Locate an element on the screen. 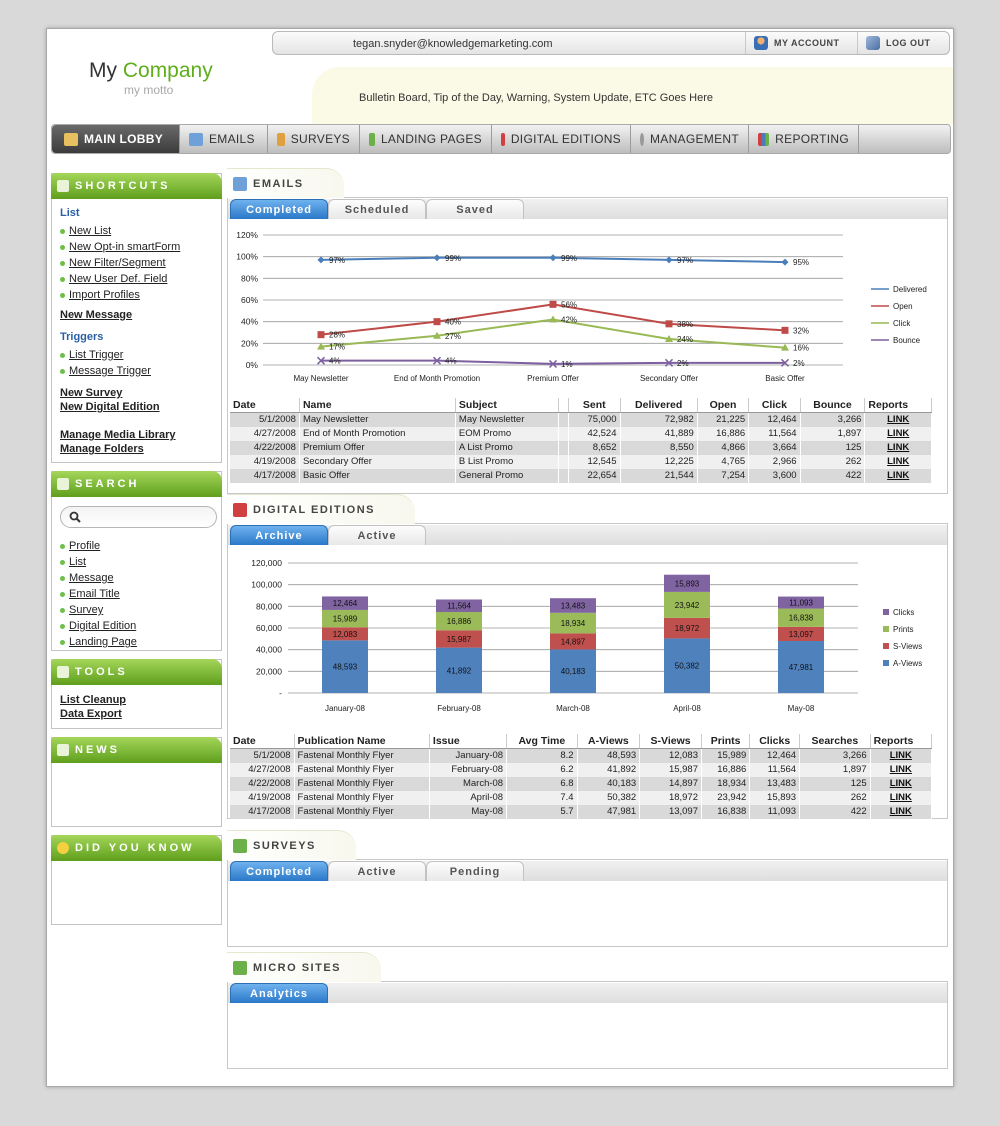  surveys-panel: SURVEYS Completed Active Pending is located at coordinates (587, 888).